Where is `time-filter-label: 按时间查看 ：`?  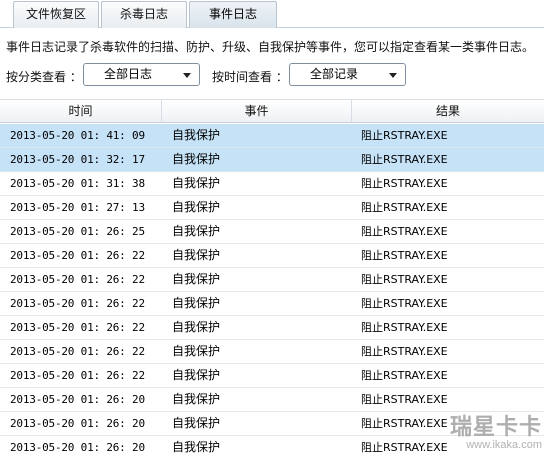
time-filter-label: 按时间查看 ： is located at coordinates (250, 77).